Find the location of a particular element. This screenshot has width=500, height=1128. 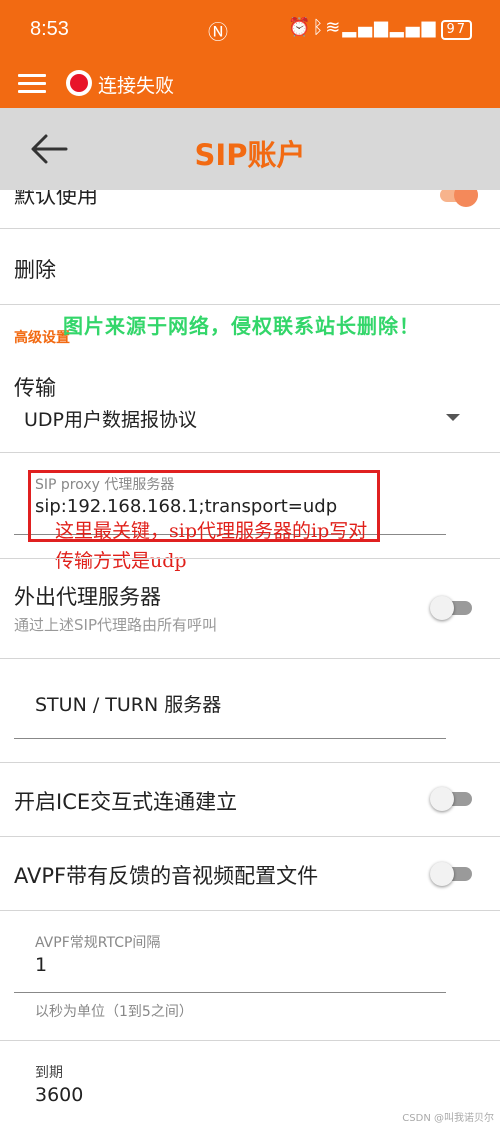

title-bar: SIP账户 is located at coordinates (250, 149).